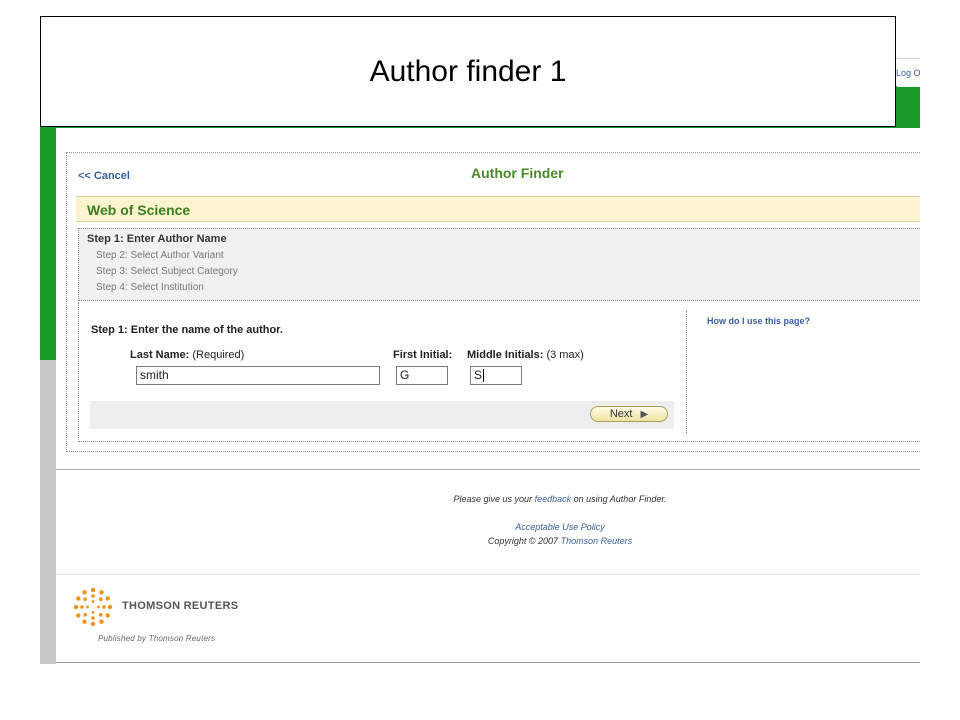 This screenshot has width=960, height=720. What do you see at coordinates (488, 662) in the screenshot?
I see `bottom-border` at bounding box center [488, 662].